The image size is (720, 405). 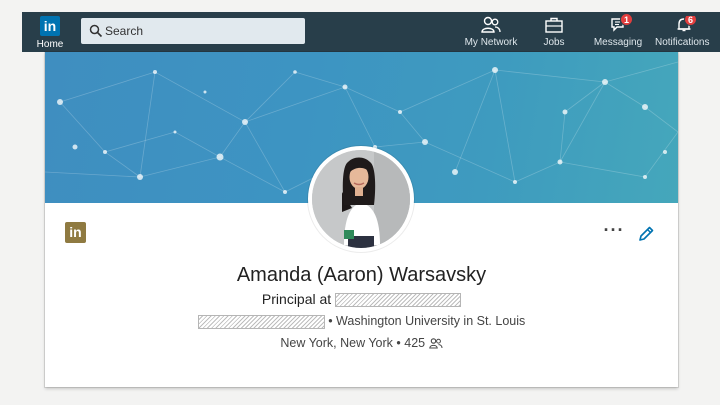 I want to click on top-nav: in Home My Network Jobs 1, so click(x=371, y=32).